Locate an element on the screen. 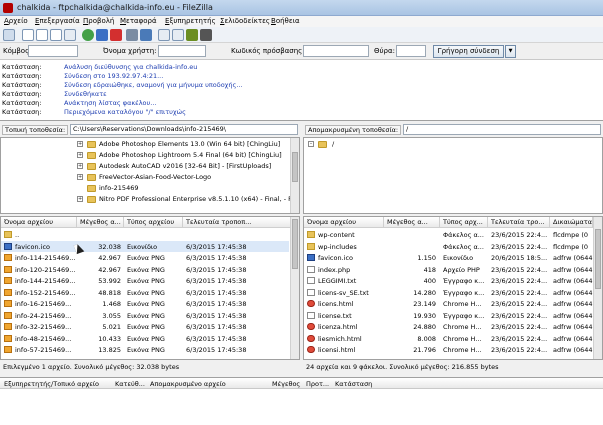 This screenshot has height=425, width=603. menu-view: Προβολή is located at coordinates (98, 21).